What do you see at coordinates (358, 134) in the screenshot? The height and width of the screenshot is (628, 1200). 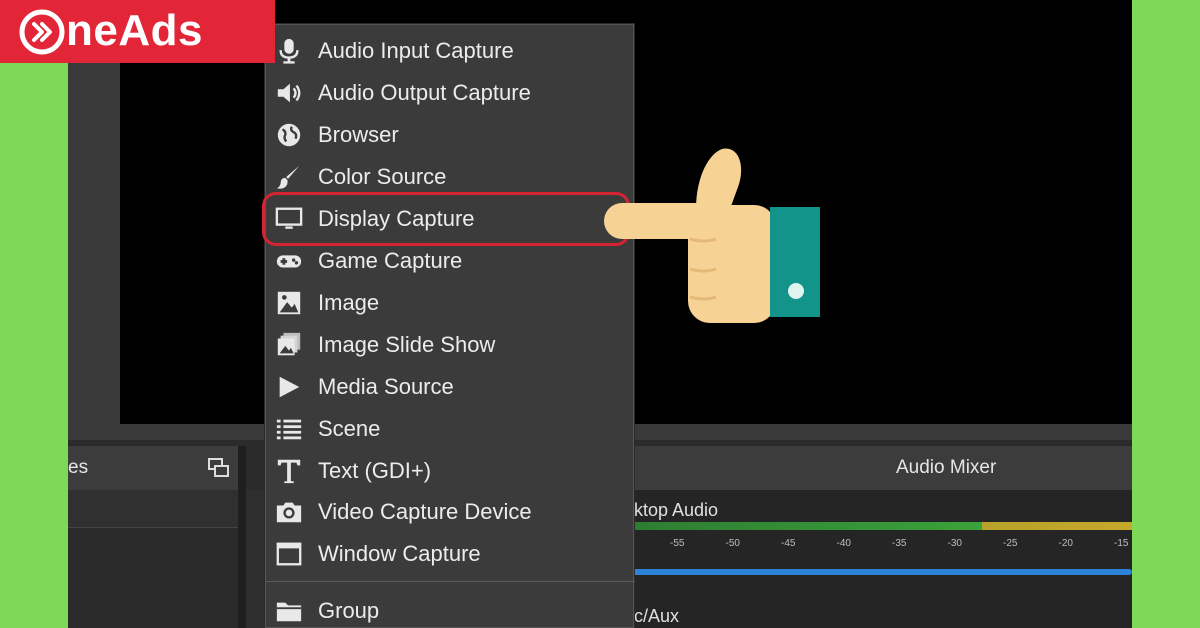 I see `menu-item-label: Browser` at bounding box center [358, 134].